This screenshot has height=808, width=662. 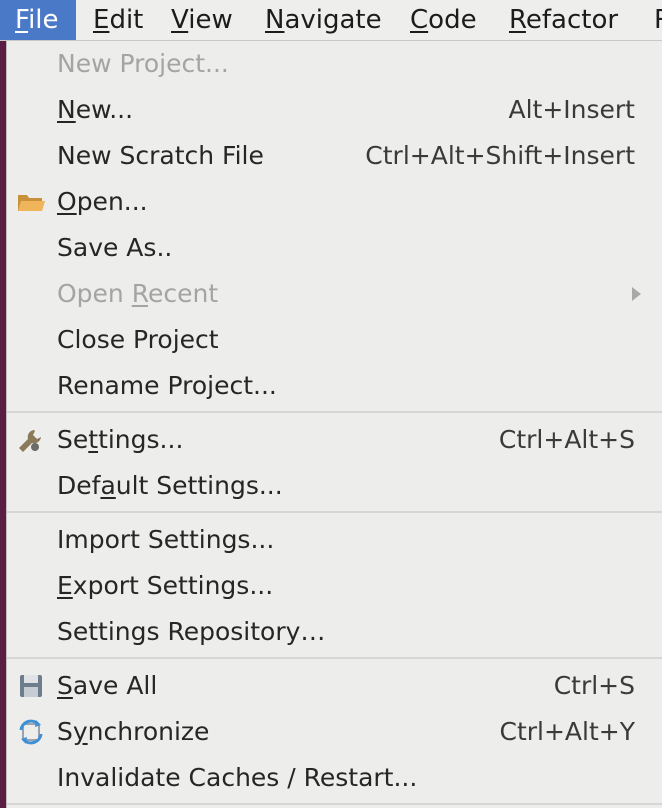 What do you see at coordinates (31, 732) in the screenshot?
I see `sync-icon` at bounding box center [31, 732].